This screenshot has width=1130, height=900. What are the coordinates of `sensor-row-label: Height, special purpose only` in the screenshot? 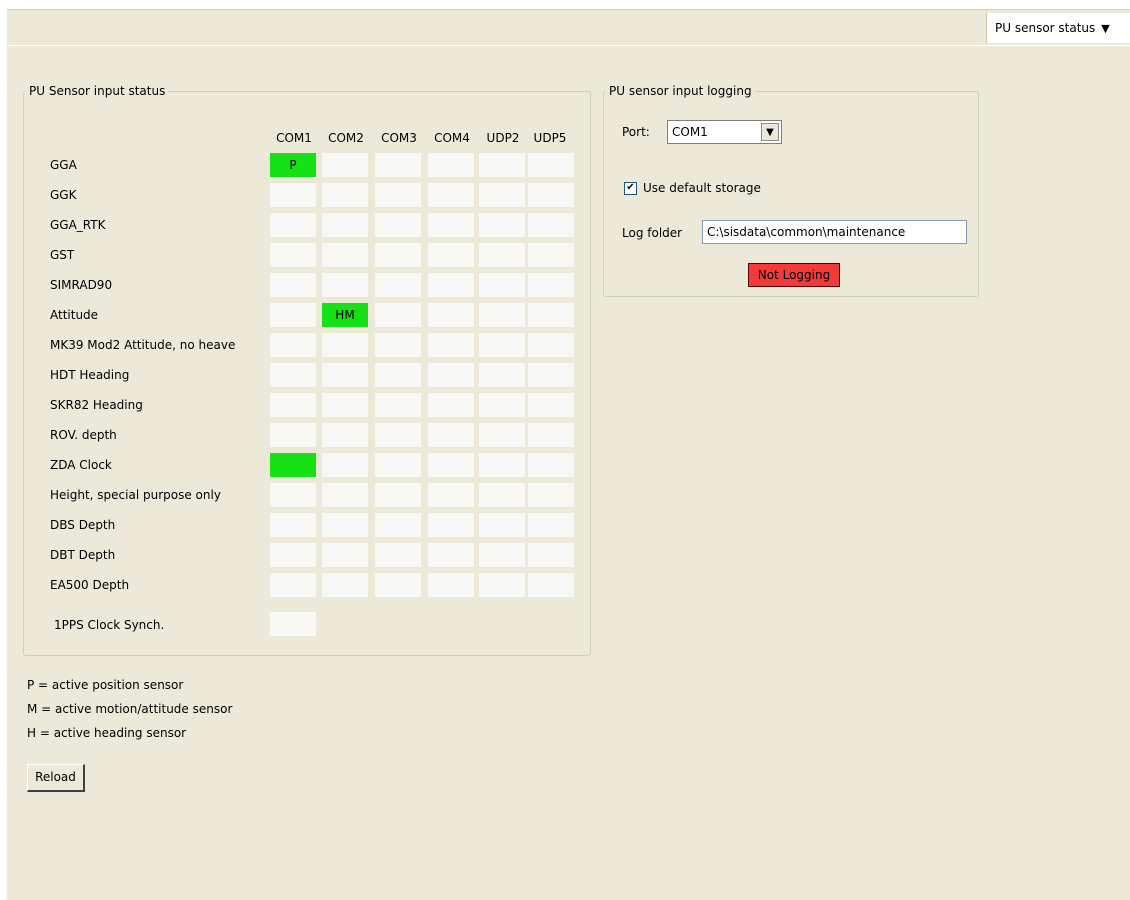 It's located at (135, 495).